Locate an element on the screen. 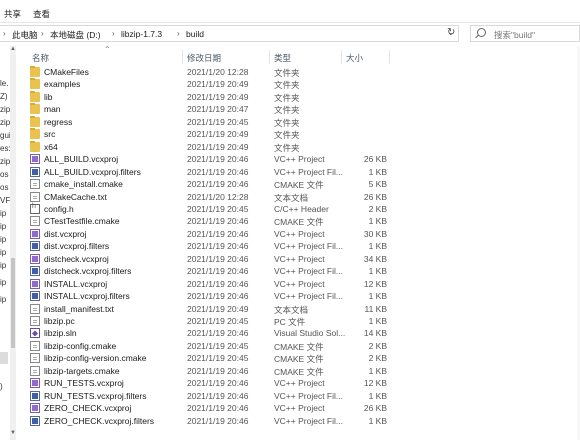 The width and height of the screenshot is (580, 440). breadcrumb-drive-d: 本地磁盘 (D:) is located at coordinates (75, 35).